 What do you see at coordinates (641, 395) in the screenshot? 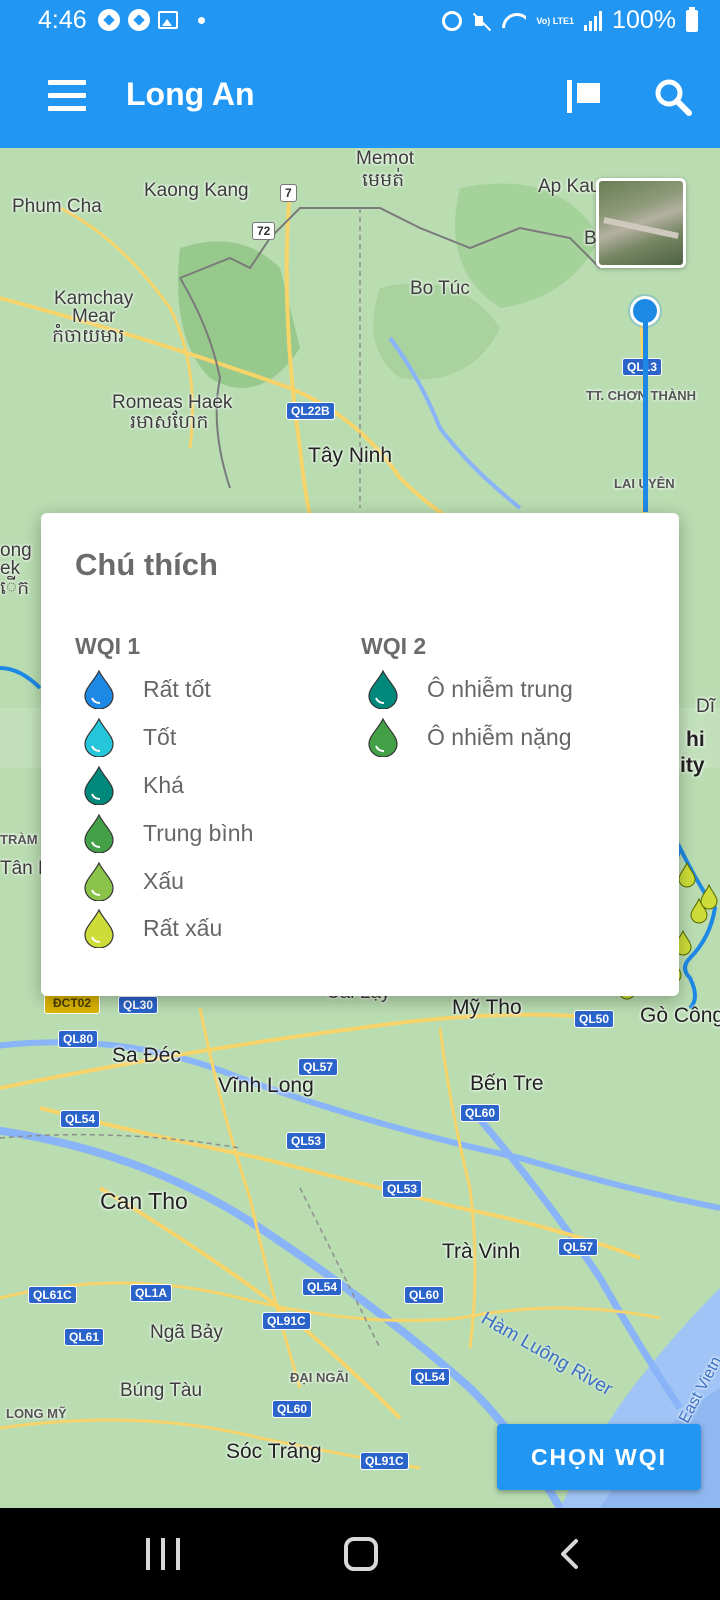
I see `map-place-label: TT. CHƠN THÀNH` at bounding box center [641, 395].